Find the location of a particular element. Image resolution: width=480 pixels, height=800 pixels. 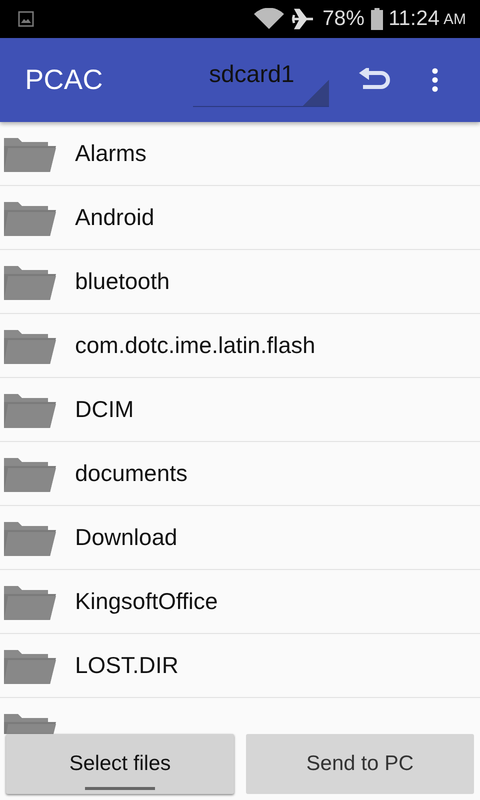

battery-icon is located at coordinates (376, 19).